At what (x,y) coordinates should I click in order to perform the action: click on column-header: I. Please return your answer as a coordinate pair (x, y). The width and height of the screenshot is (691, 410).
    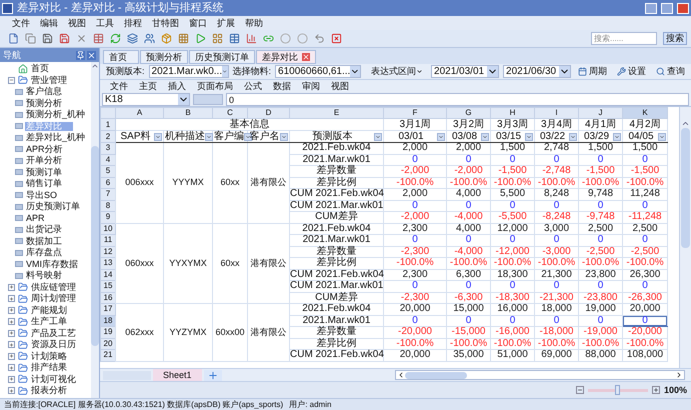
    Looking at the image, I should click on (556, 113).